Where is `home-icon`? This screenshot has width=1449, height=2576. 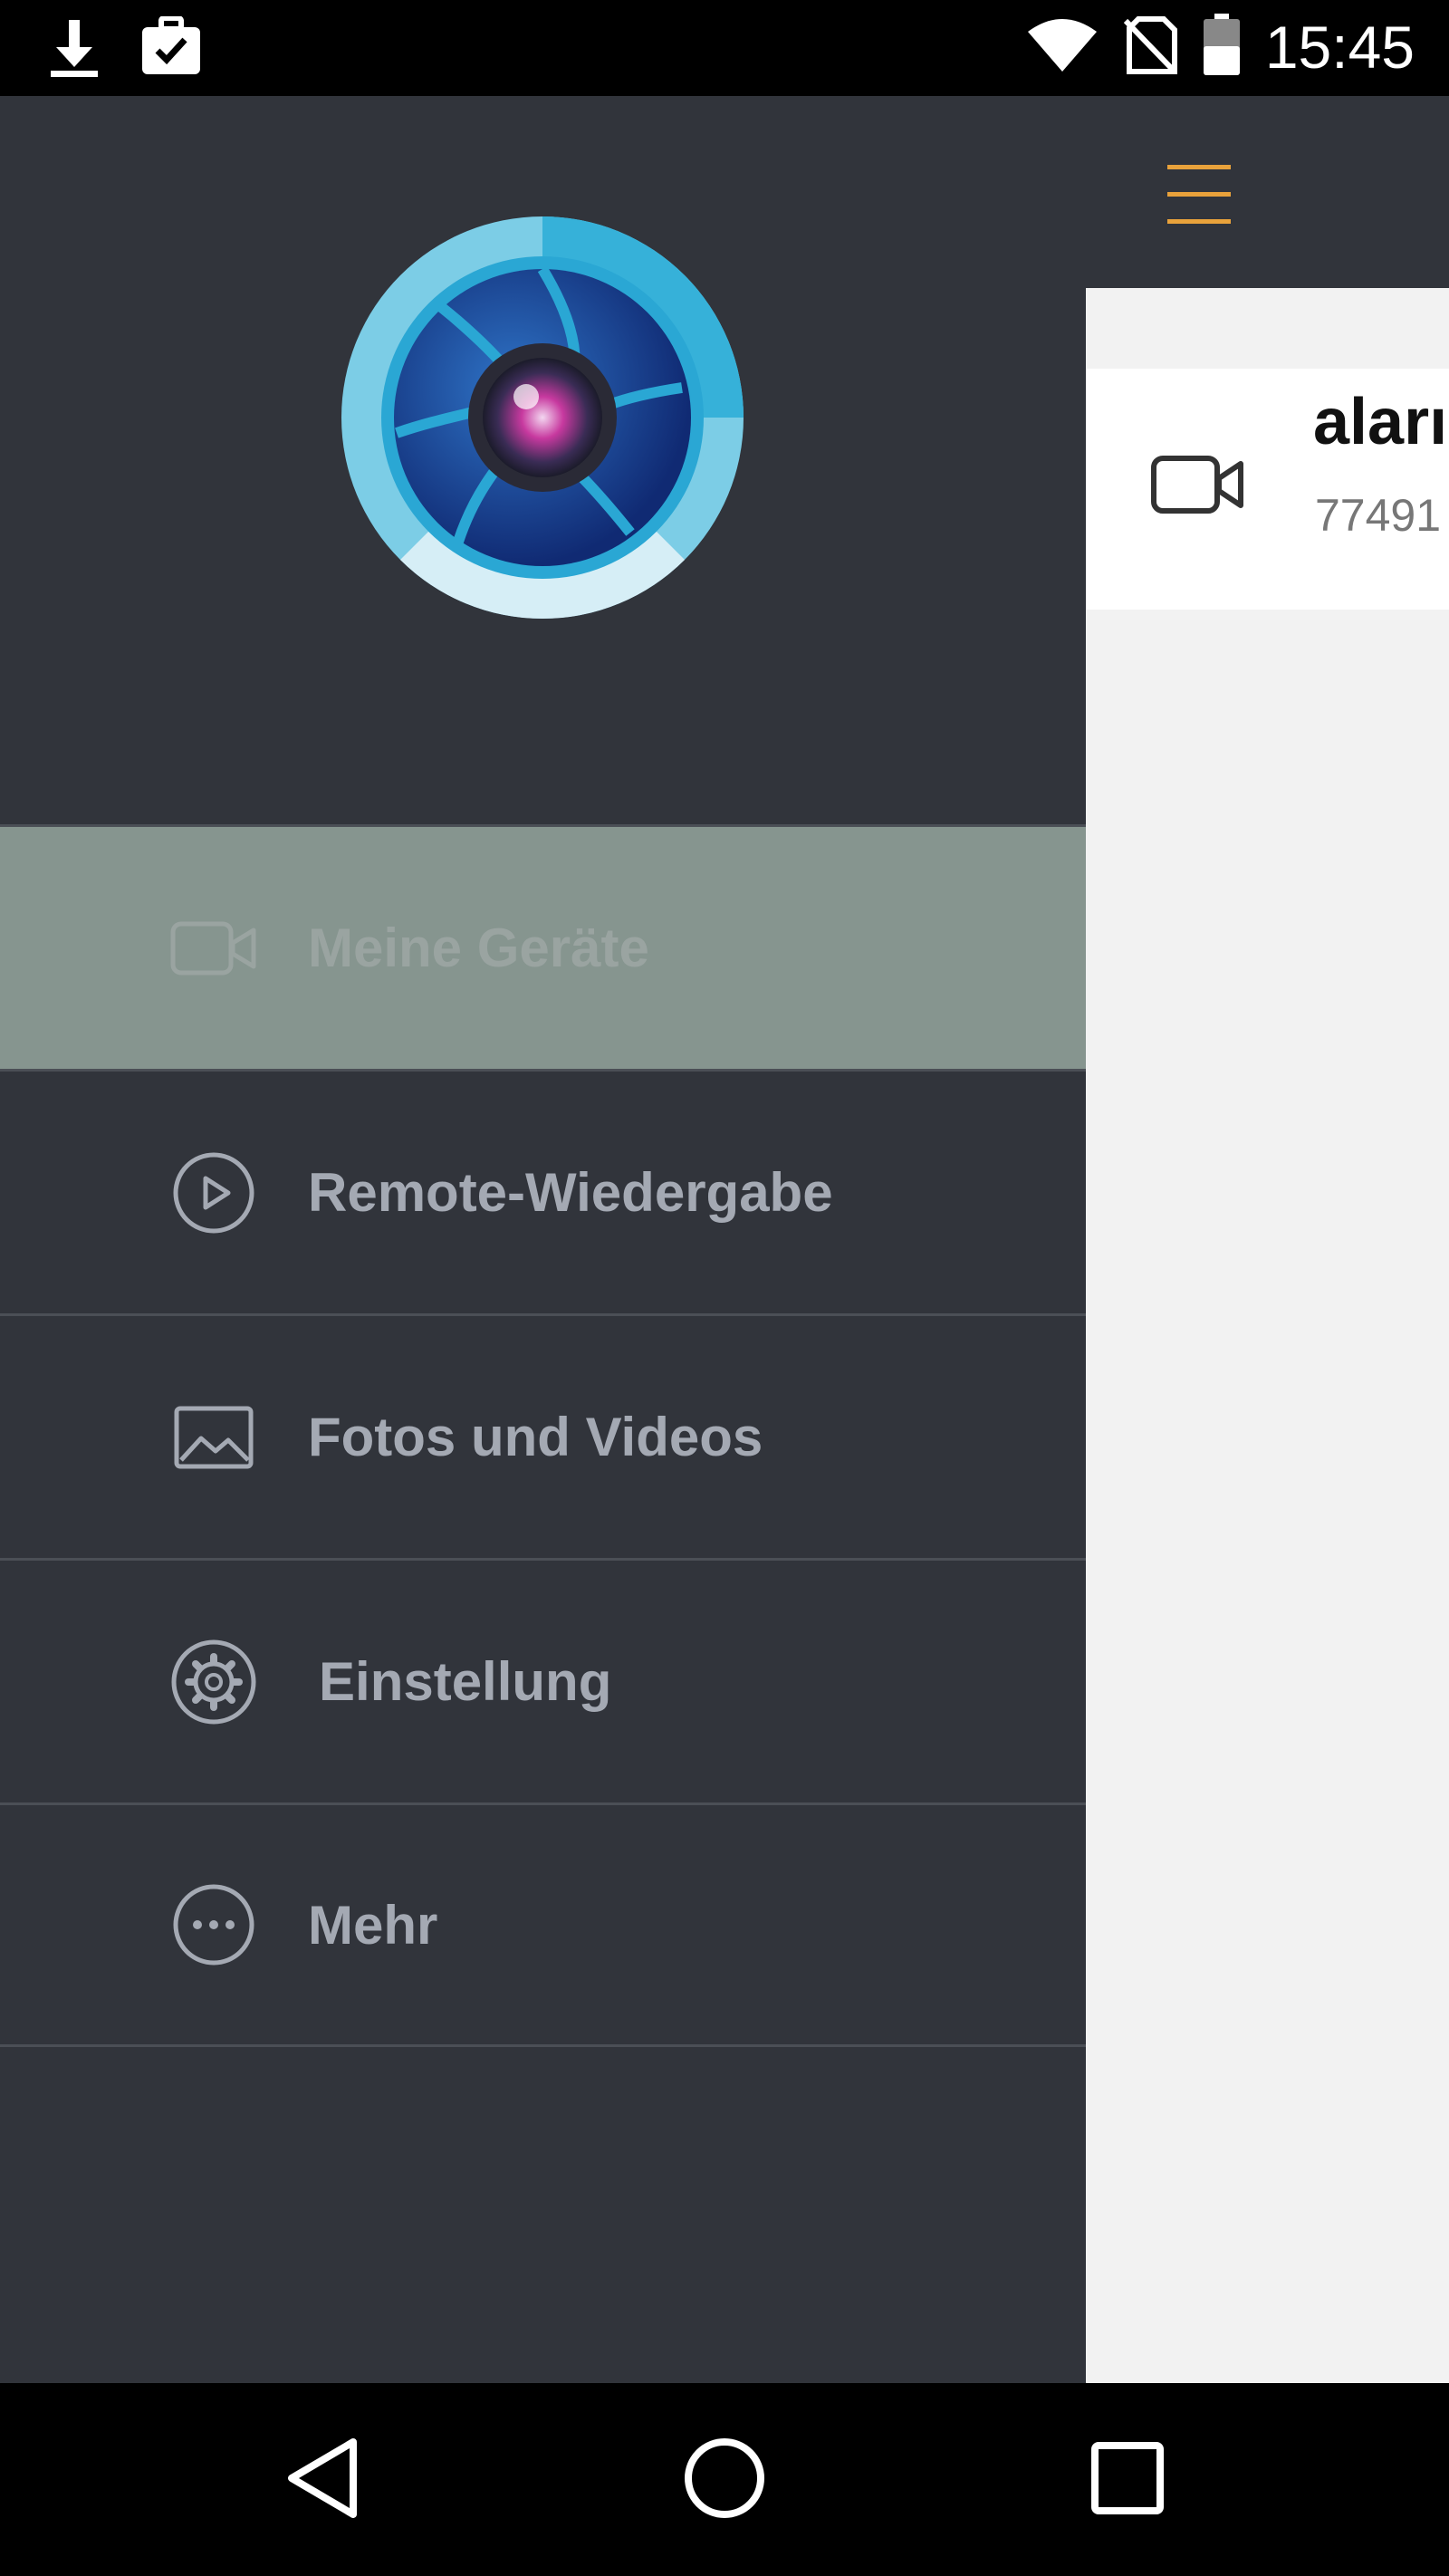
home-icon is located at coordinates (724, 2478).